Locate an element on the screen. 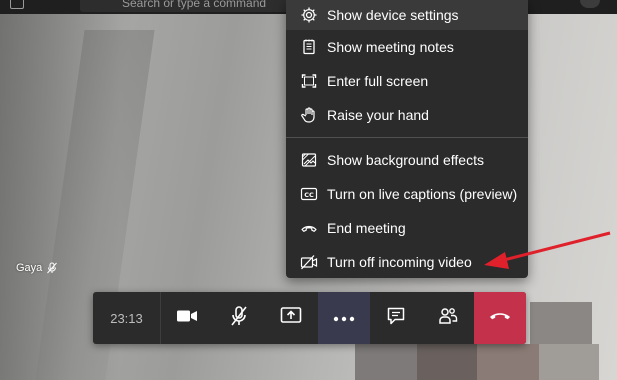 The height and width of the screenshot is (380, 617). chat-icon is located at coordinates (396, 318).